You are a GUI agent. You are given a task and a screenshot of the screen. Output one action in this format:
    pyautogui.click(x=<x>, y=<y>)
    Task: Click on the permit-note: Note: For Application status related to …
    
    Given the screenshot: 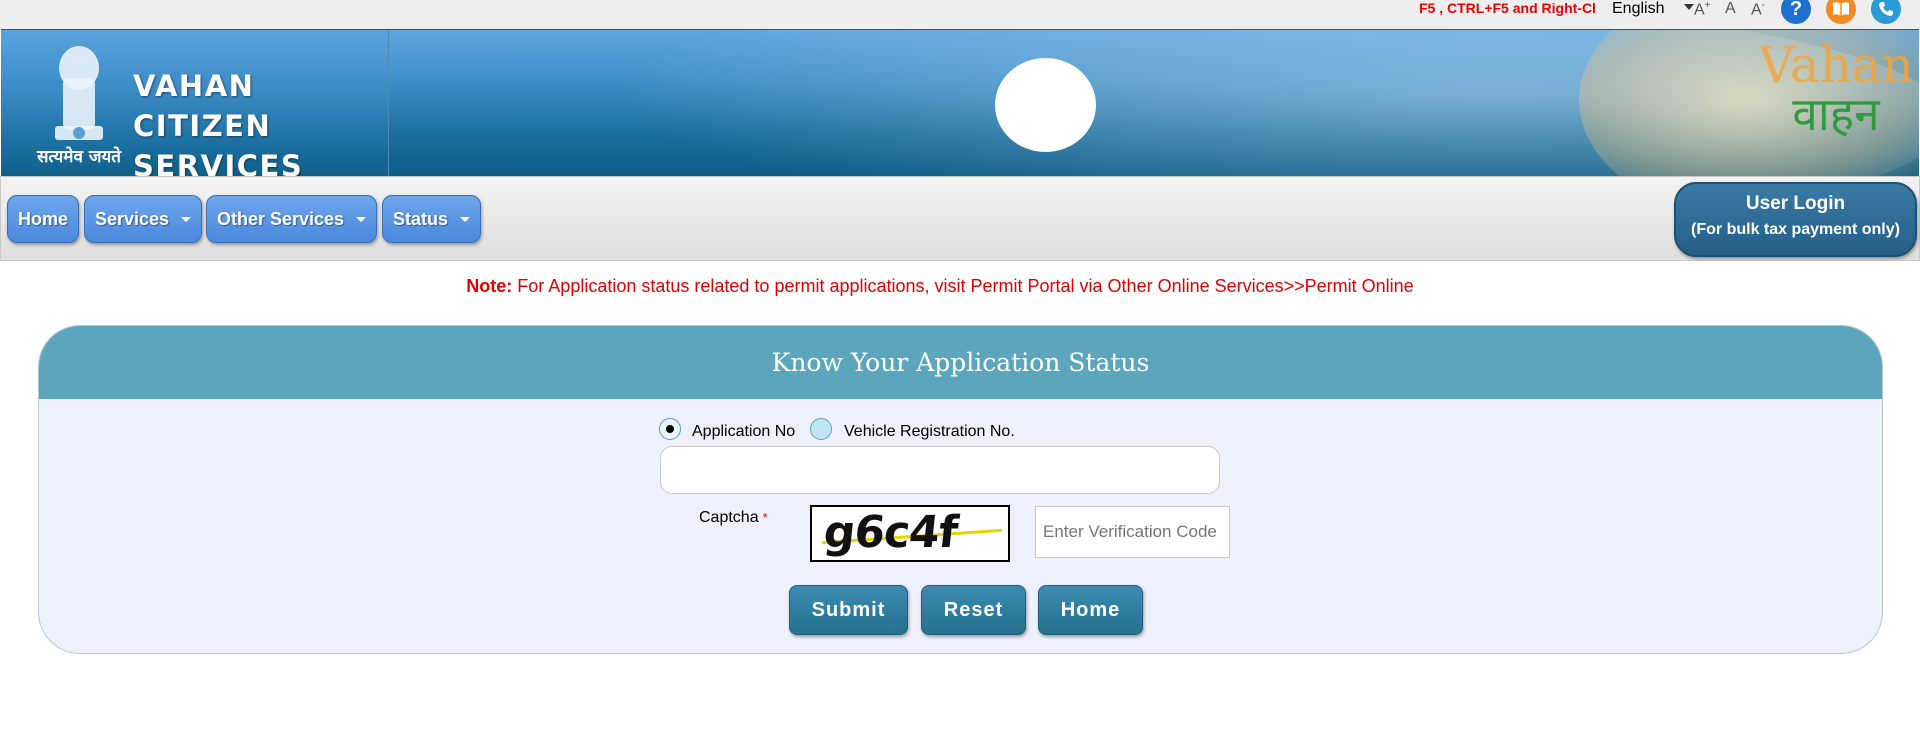 What is the action you would take?
    pyautogui.click(x=940, y=286)
    